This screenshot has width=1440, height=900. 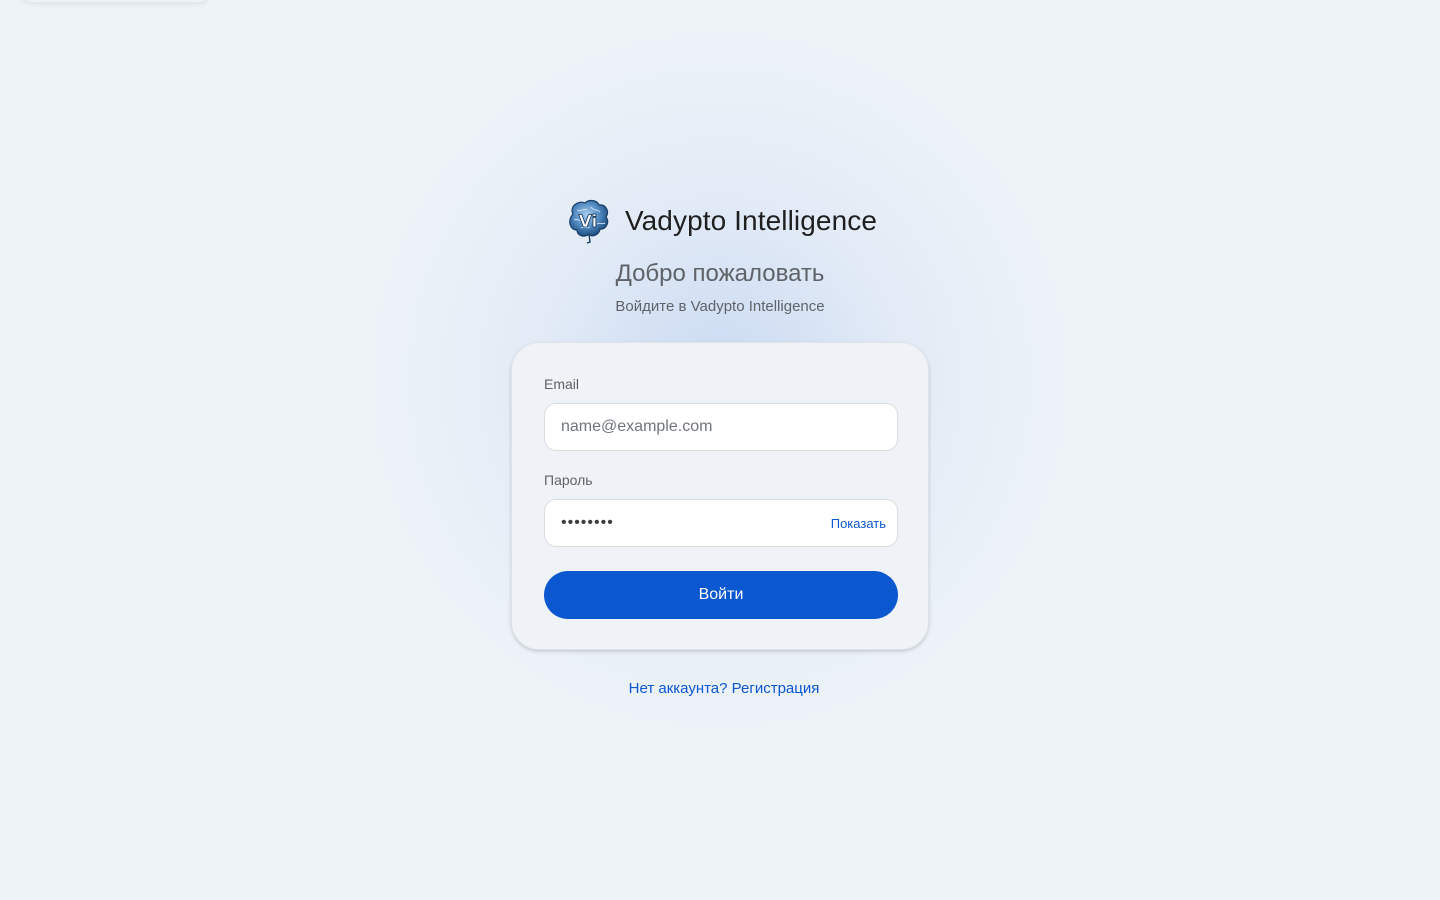 I want to click on password-value: ••••••••, so click(x=587, y=522).